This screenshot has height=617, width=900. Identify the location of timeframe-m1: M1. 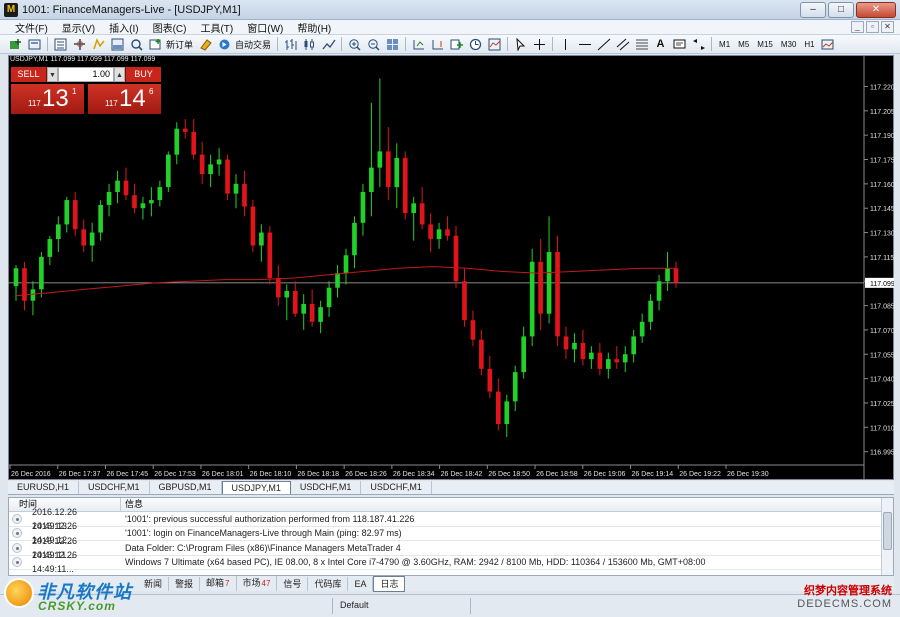
(724, 44).